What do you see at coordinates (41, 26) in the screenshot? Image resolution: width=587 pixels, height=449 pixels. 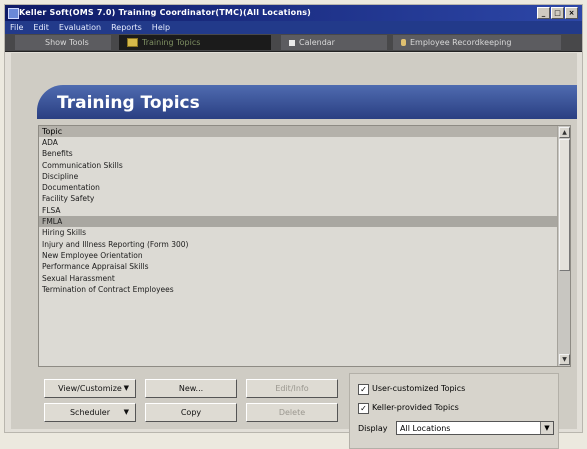 I see `menu-edit: Edit` at bounding box center [41, 26].